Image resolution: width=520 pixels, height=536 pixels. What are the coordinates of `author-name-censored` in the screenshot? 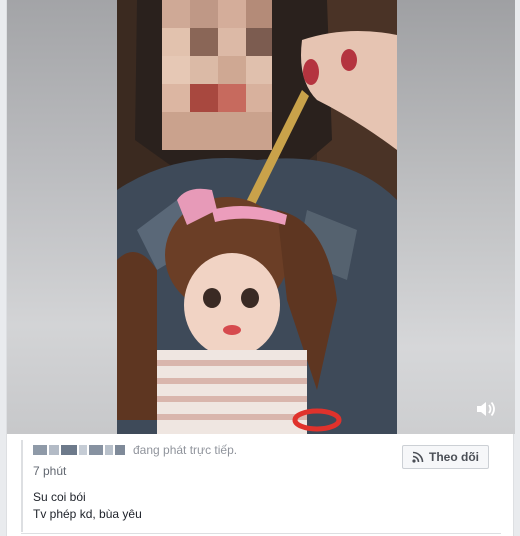 It's located at (79, 450).